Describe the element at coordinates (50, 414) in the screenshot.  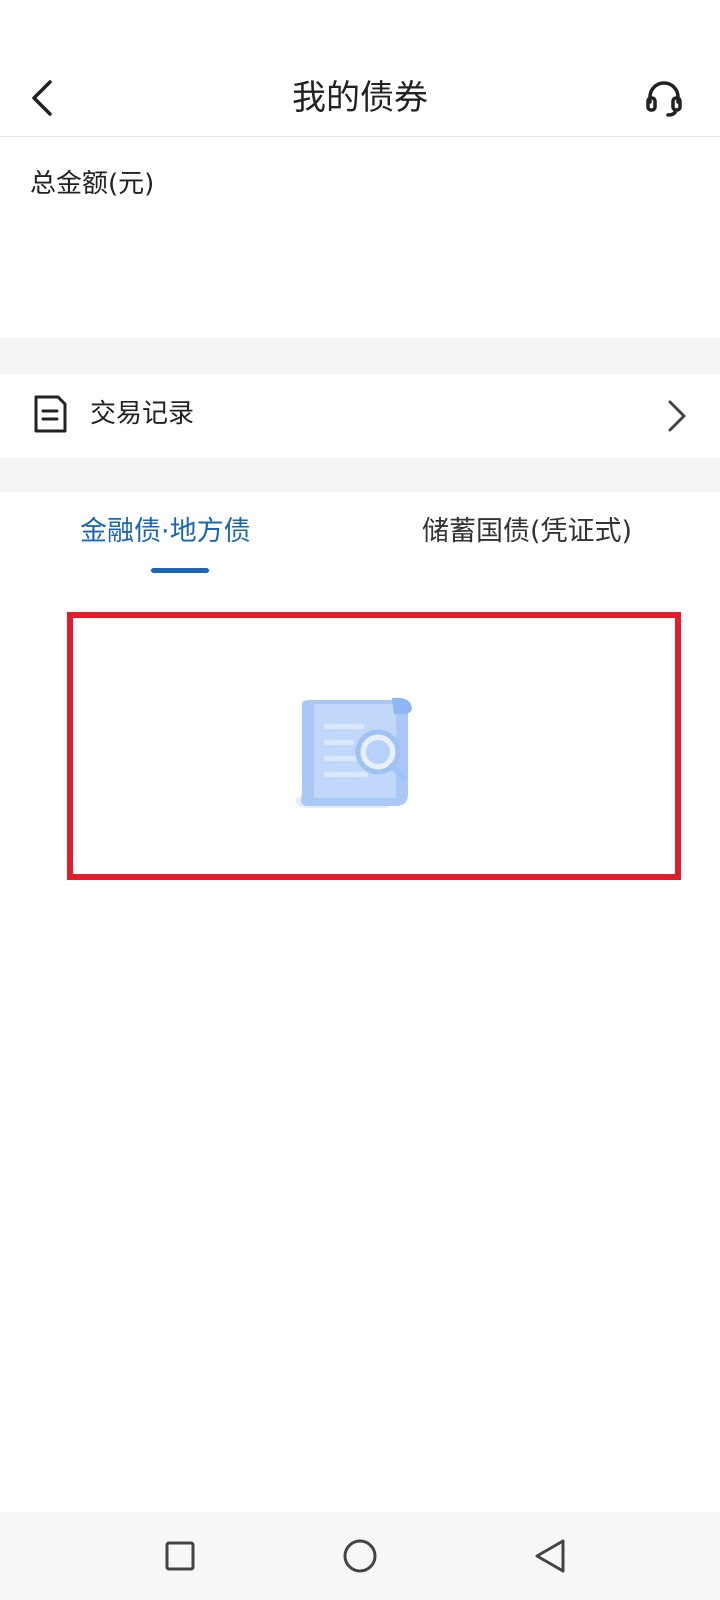
I see `document-icon` at that location.